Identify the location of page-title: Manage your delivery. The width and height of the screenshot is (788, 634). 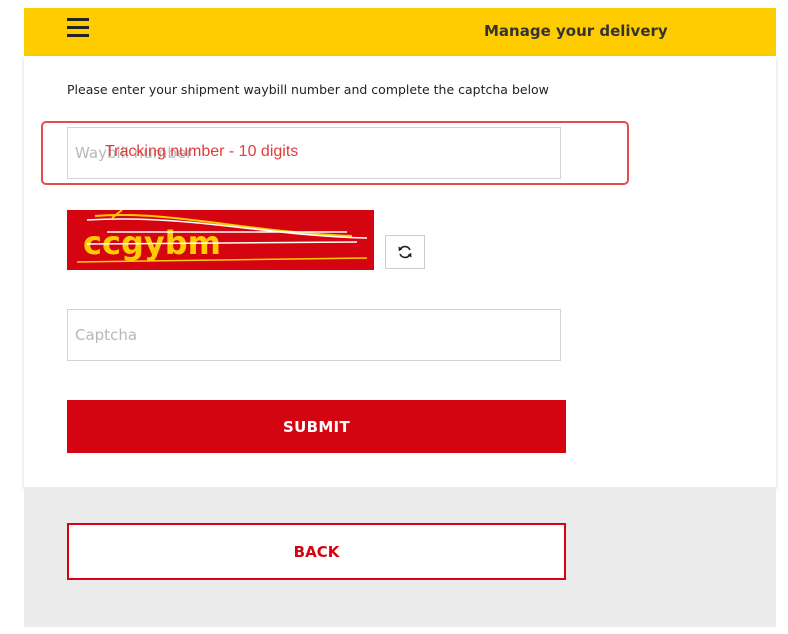
(576, 31).